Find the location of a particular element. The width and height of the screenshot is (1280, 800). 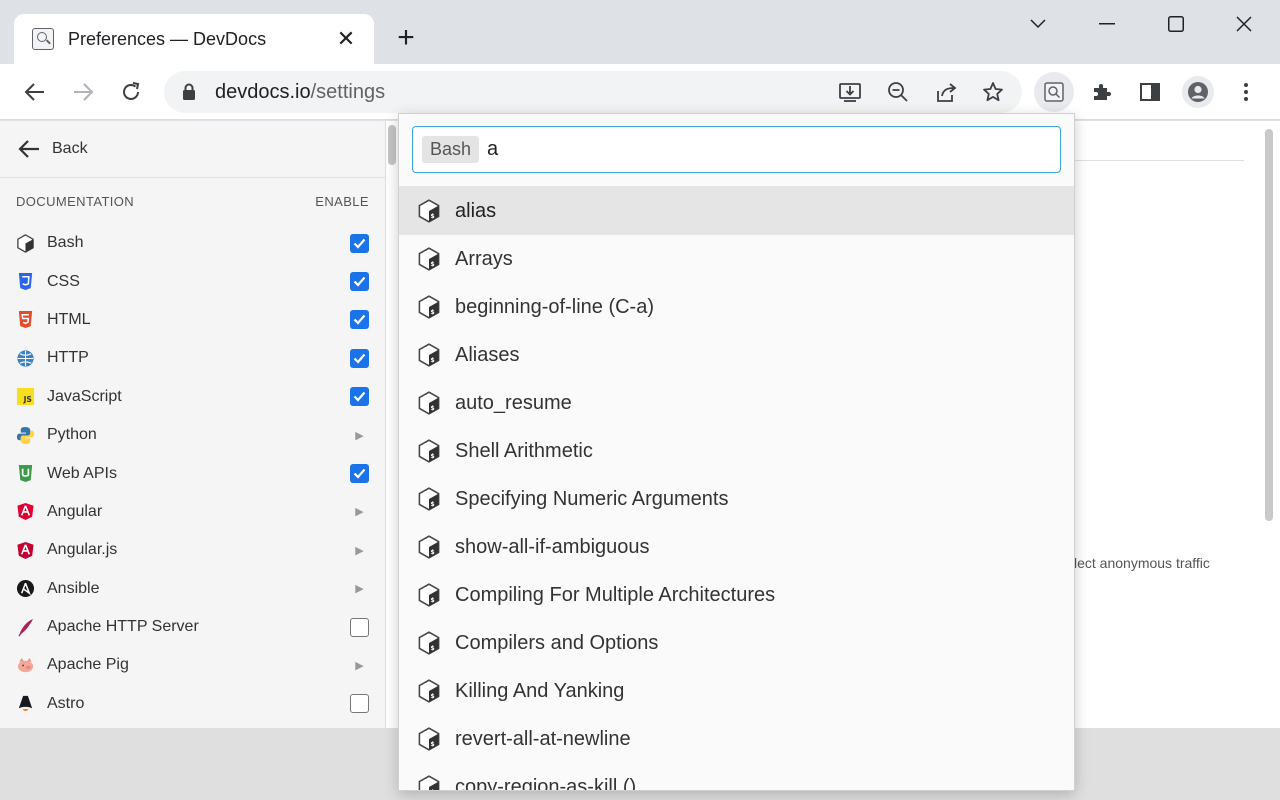

browser-tab: Preferences — DevDocs ✕ is located at coordinates (194, 39).